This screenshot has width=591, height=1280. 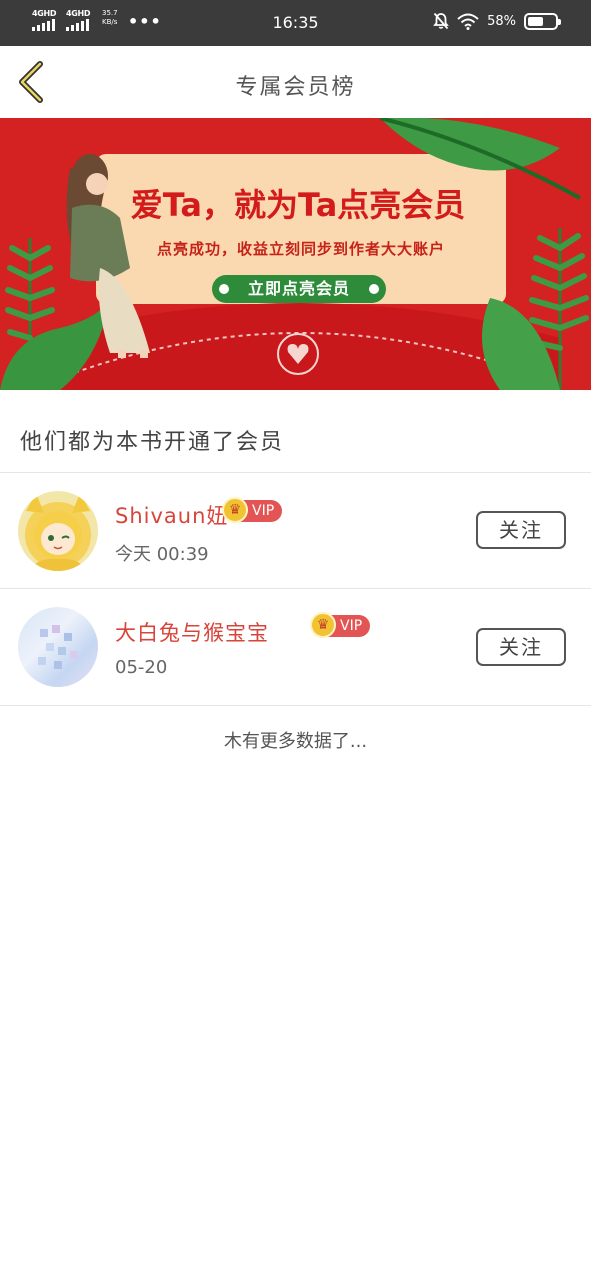 What do you see at coordinates (171, 515) in the screenshot?
I see `member-name: Shivaun妞` at bounding box center [171, 515].